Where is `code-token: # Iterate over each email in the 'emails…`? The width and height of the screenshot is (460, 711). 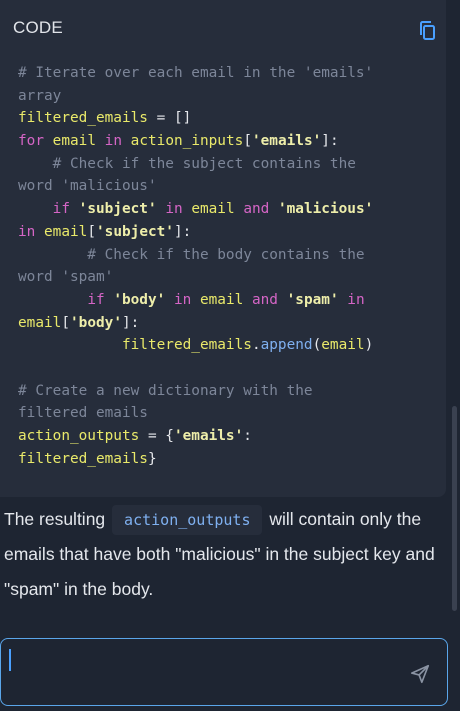
code-token: # Iterate over each email in the 'emails… is located at coordinates (196, 73).